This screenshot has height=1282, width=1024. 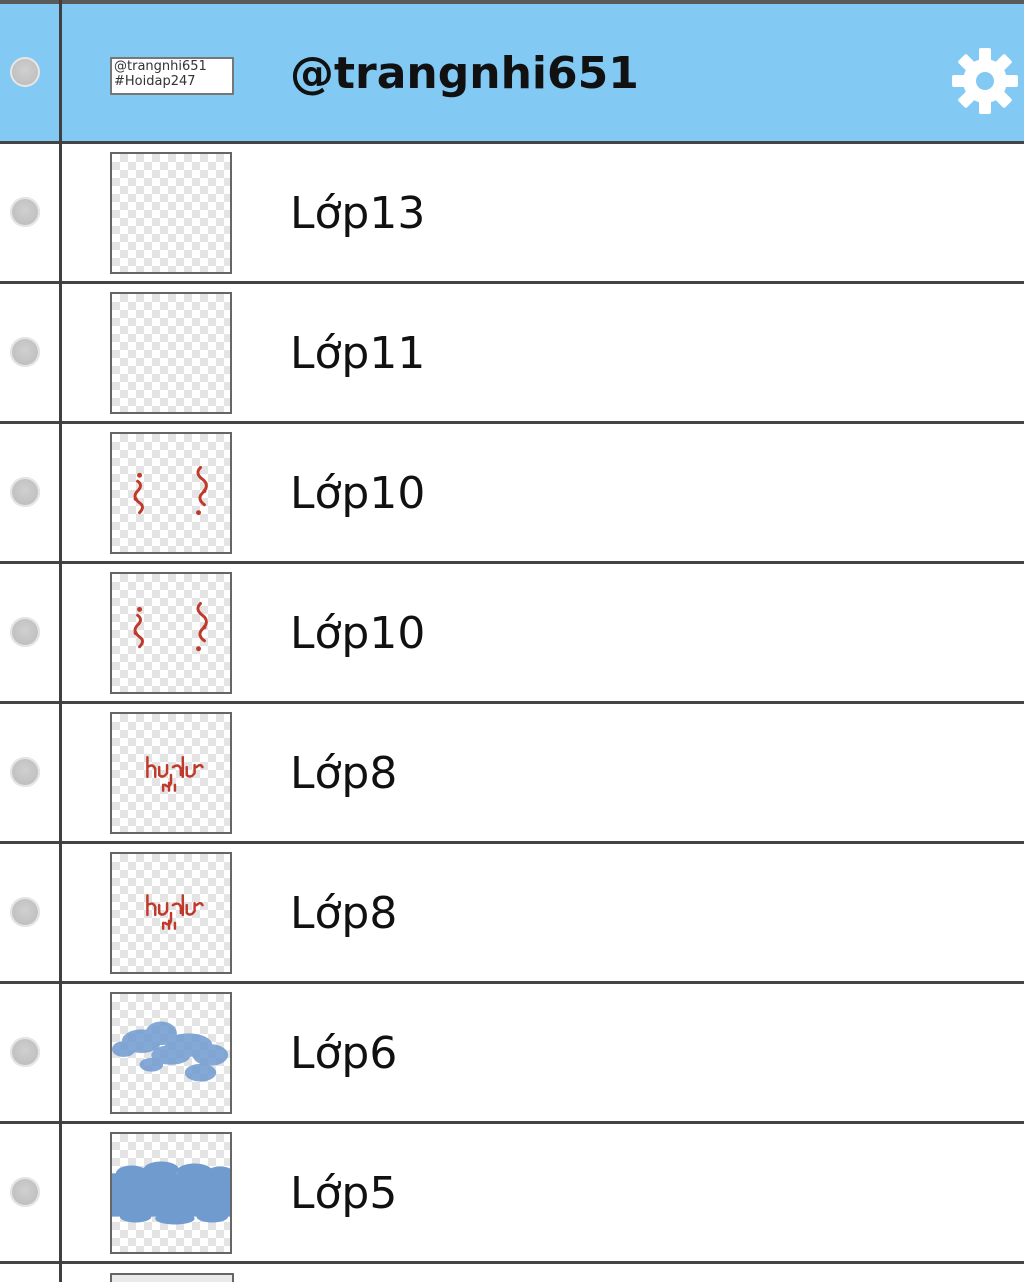 I want to click on blue-cloud-graphic, so click(x=170, y=1051).